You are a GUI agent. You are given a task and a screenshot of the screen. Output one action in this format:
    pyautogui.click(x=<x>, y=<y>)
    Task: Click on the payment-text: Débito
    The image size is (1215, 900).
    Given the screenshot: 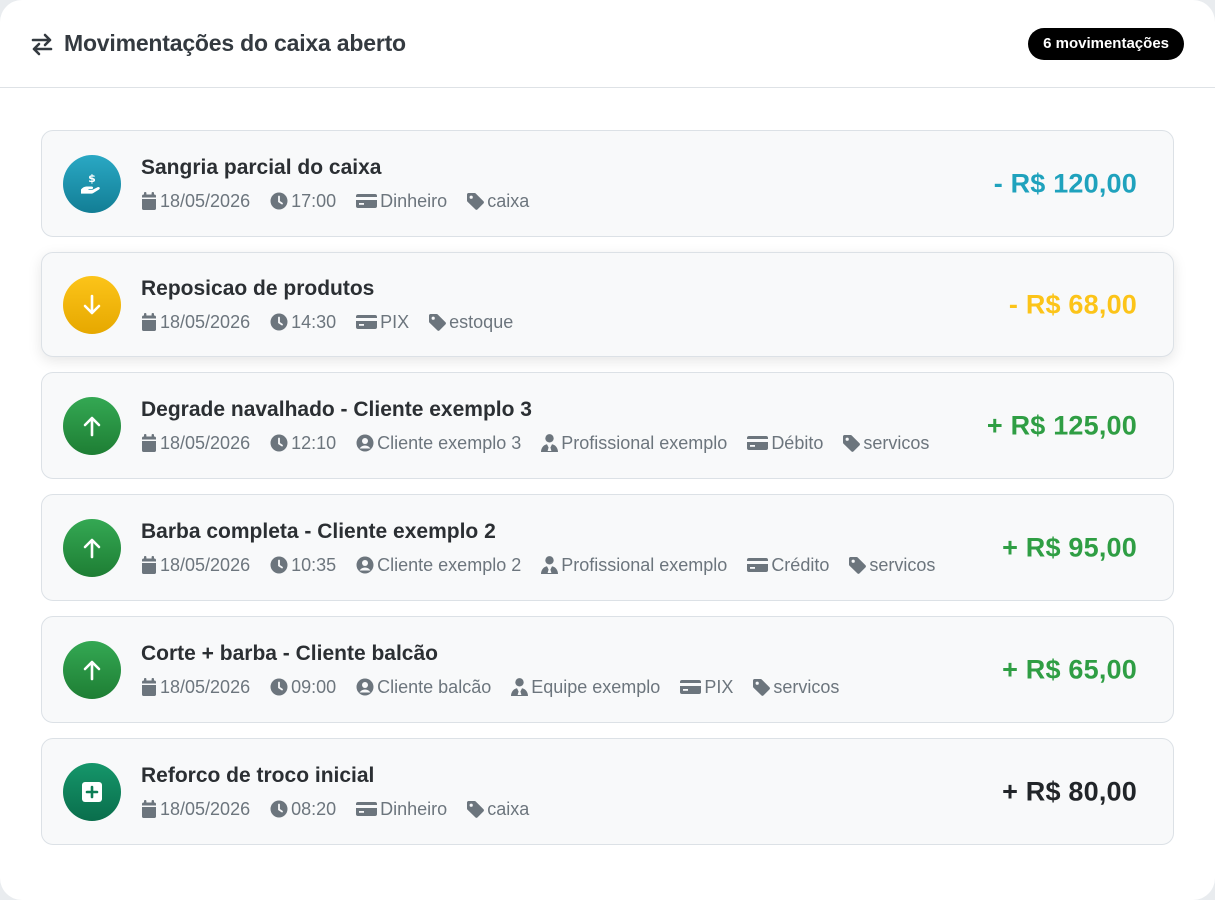 What is the action you would take?
    pyautogui.click(x=797, y=442)
    